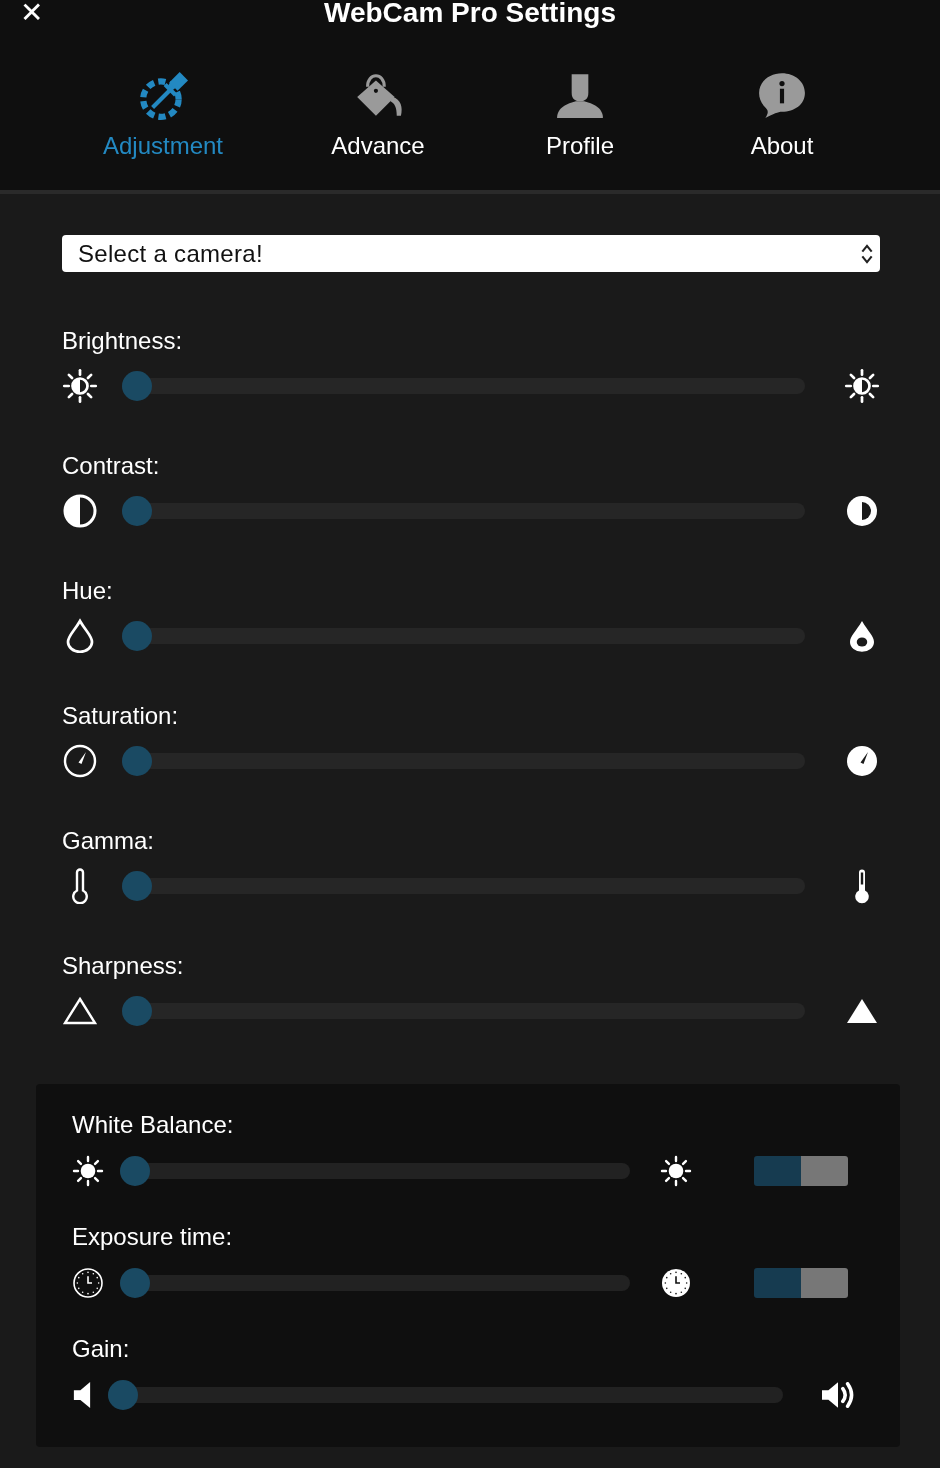 This screenshot has width=940, height=1468. What do you see at coordinates (111, 466) in the screenshot?
I see `slider-label: Contrast:` at bounding box center [111, 466].